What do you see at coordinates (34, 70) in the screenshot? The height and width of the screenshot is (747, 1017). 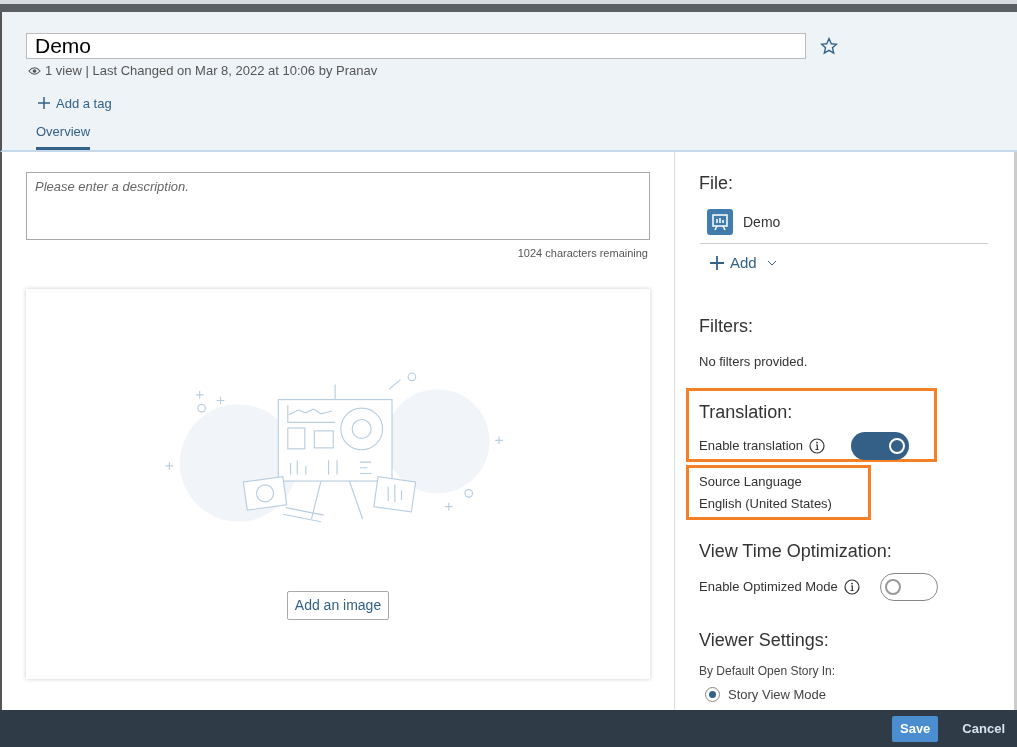 I see `eye-icon` at bounding box center [34, 70].